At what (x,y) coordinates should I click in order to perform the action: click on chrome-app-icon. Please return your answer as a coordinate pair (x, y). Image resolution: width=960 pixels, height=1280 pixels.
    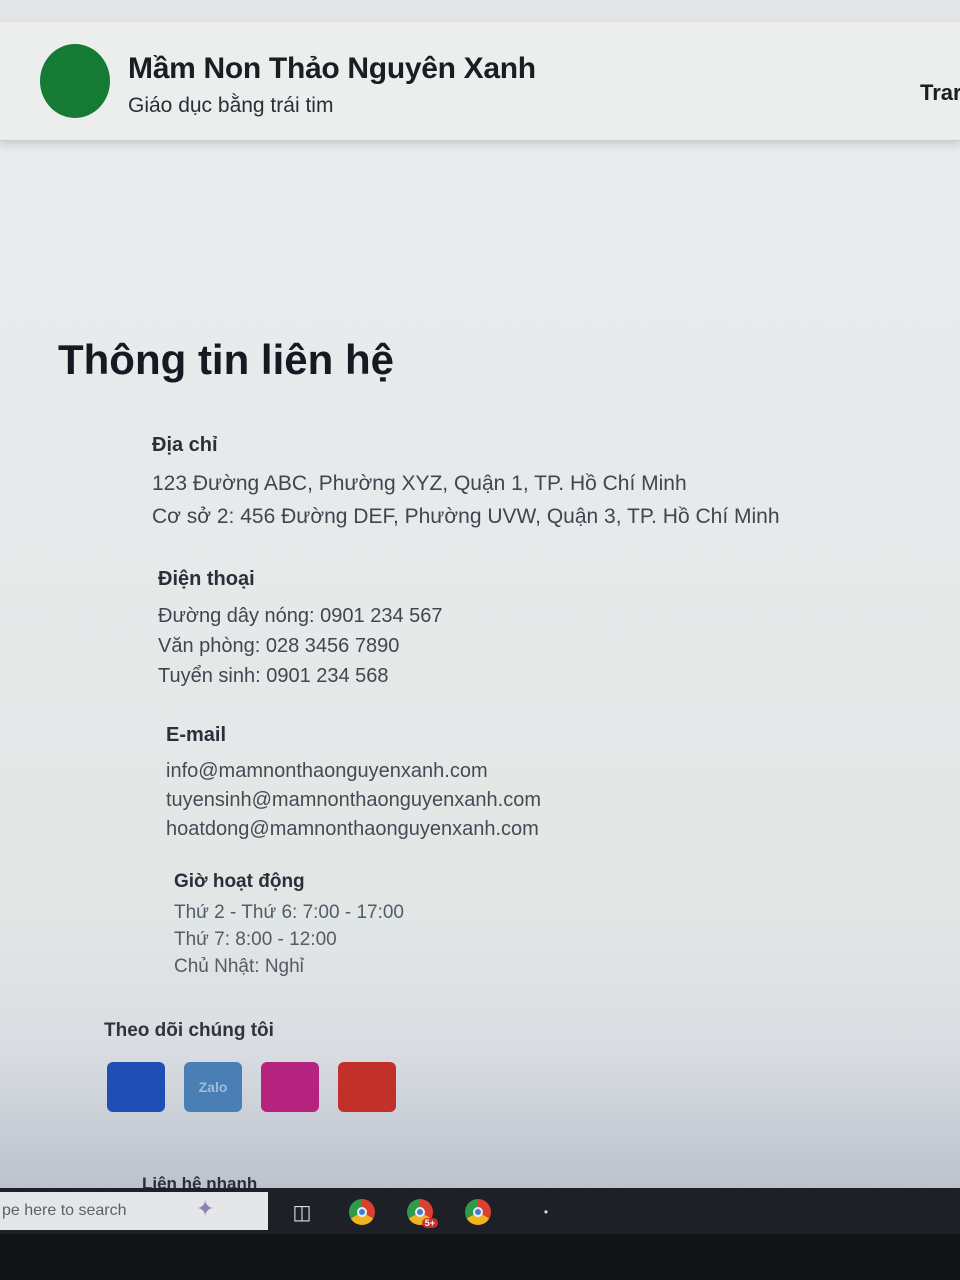
    Looking at the image, I should click on (478, 1212).